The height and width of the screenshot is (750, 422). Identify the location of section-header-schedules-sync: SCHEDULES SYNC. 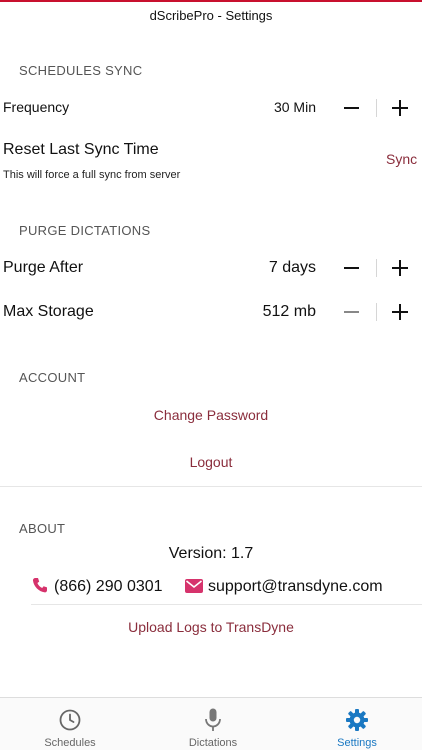
(81, 70).